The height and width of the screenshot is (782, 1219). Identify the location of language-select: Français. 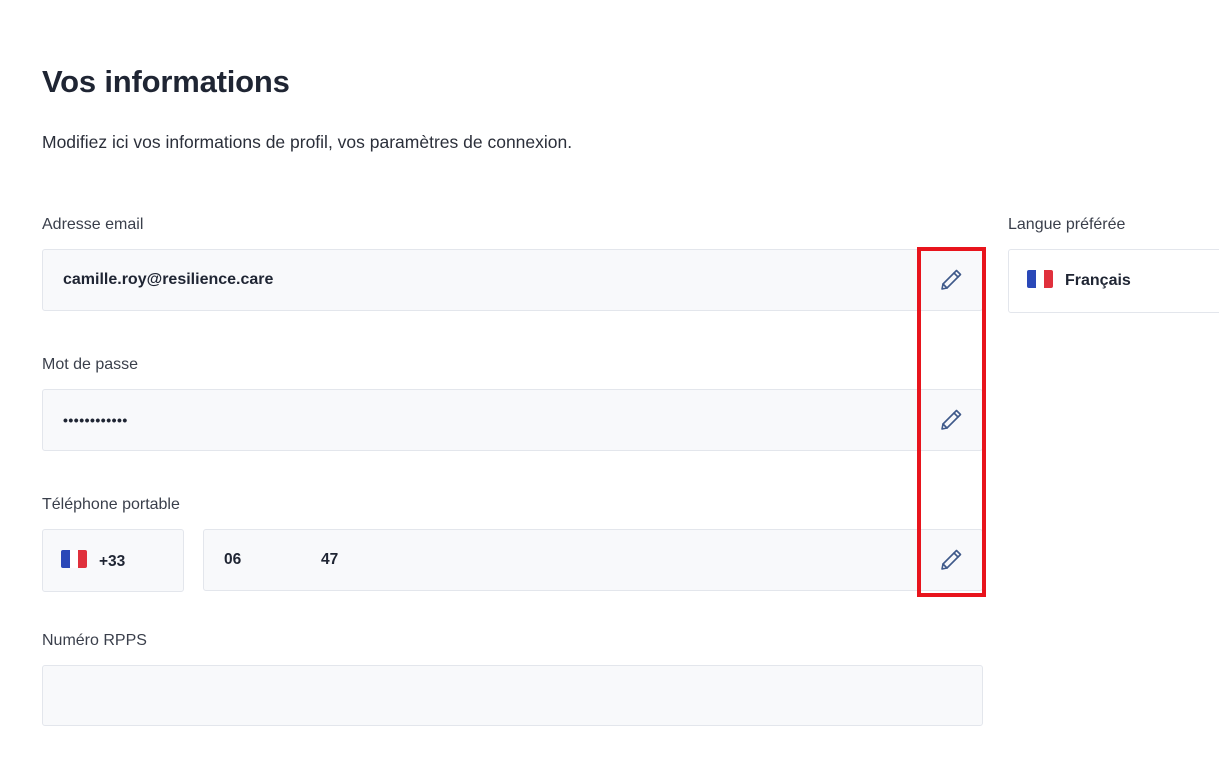
(1113, 281).